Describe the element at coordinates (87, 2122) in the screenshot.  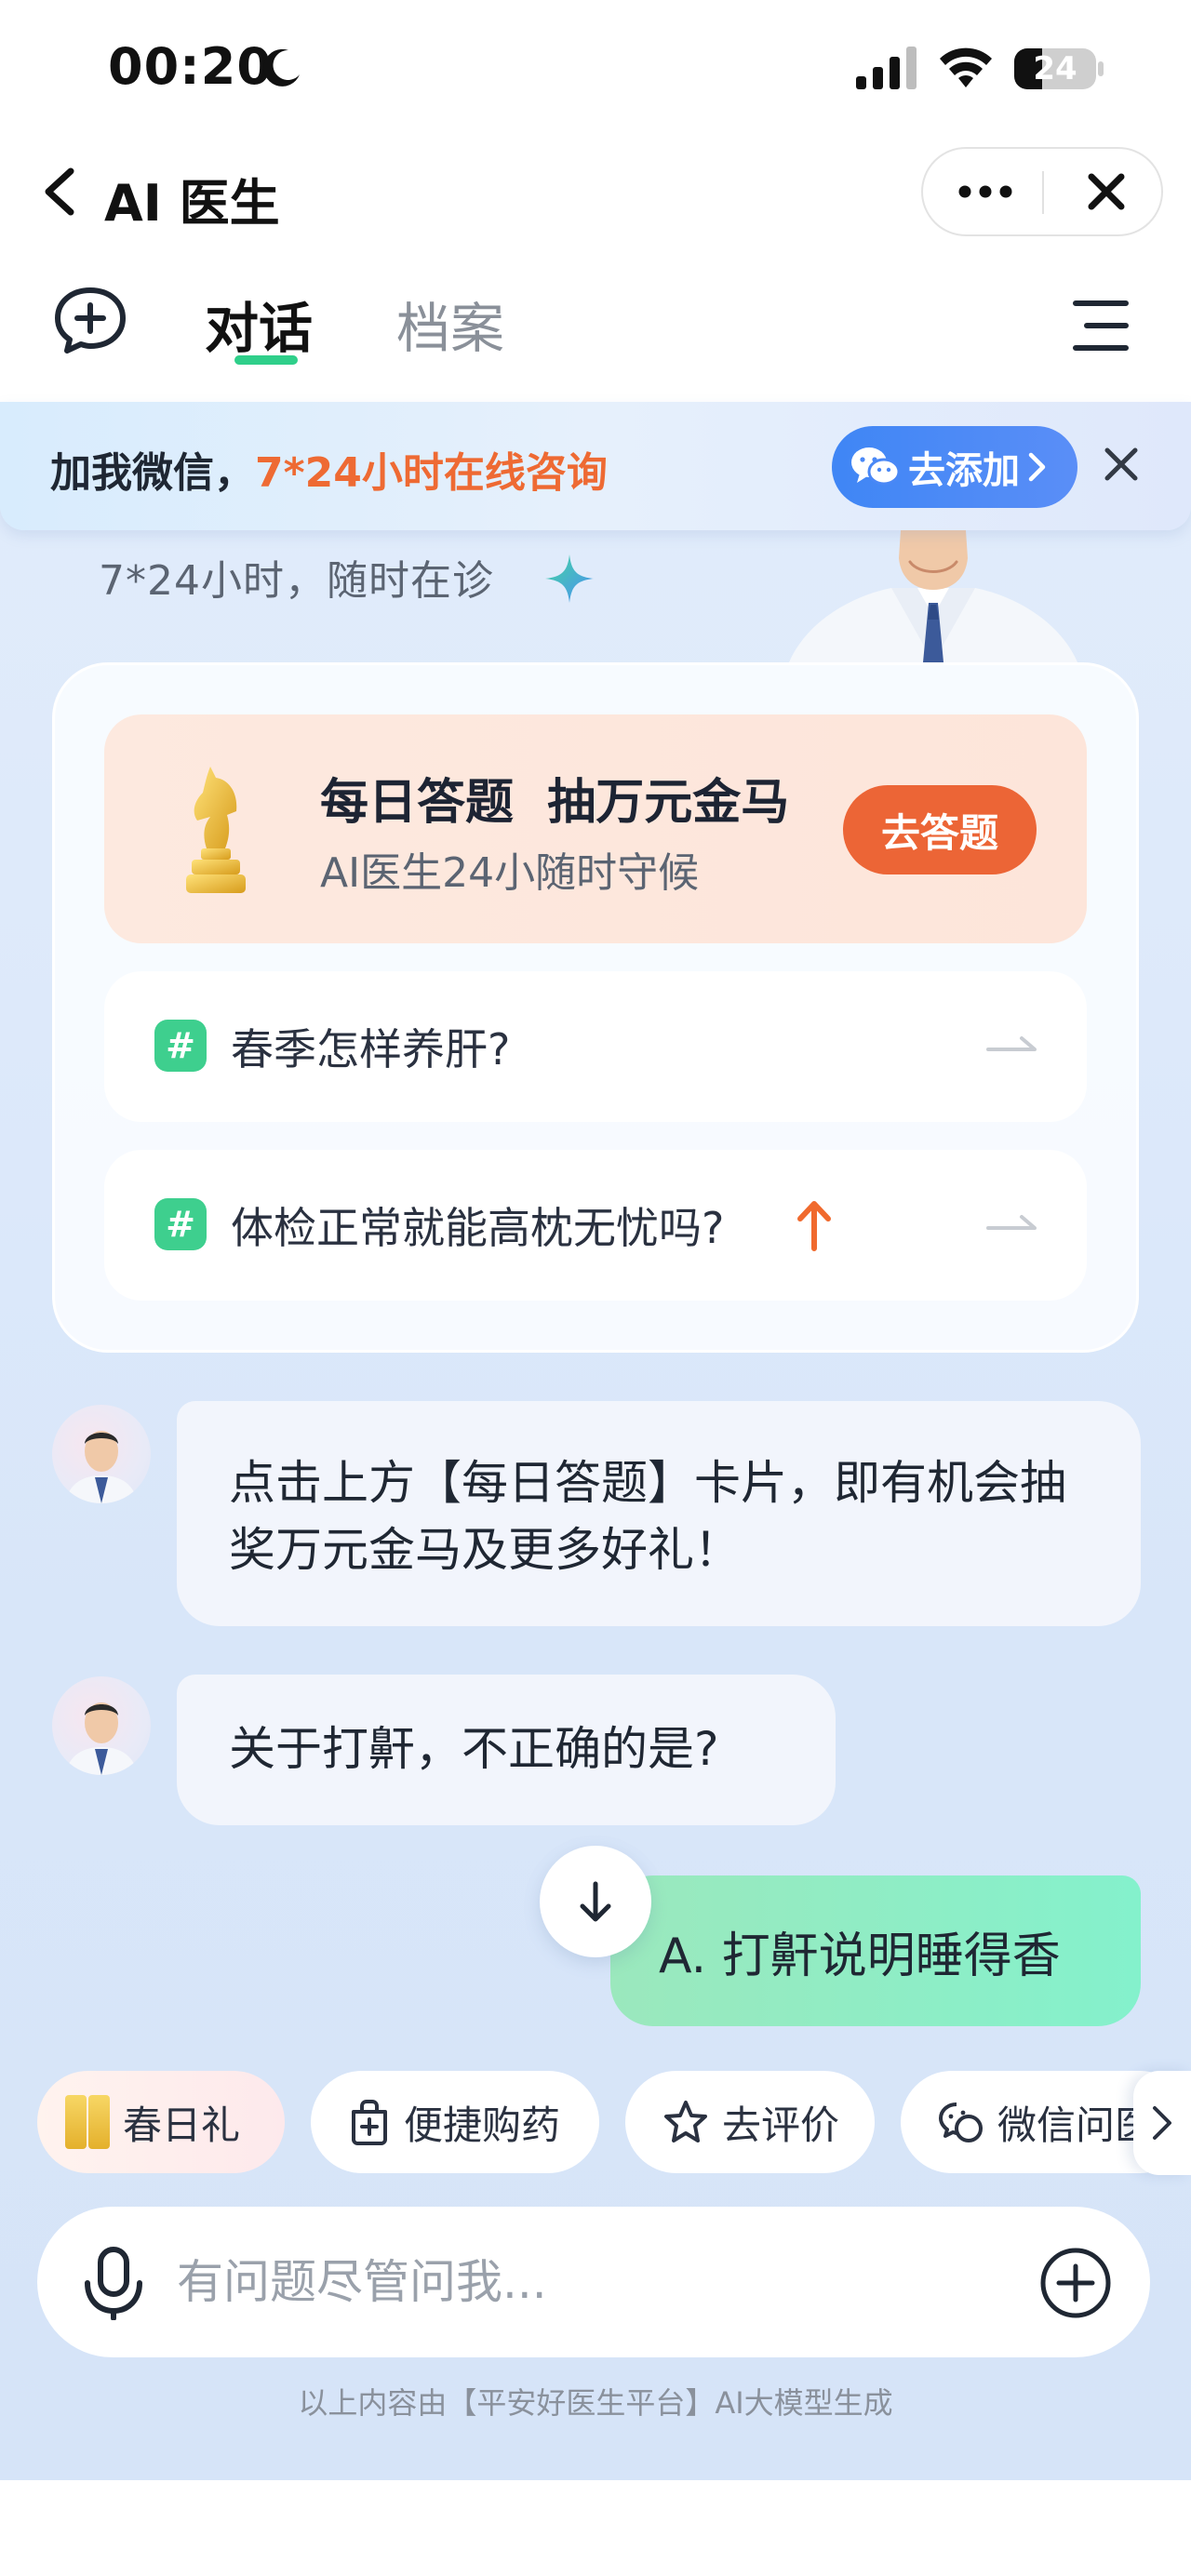
I see `gold-bar-icon` at that location.